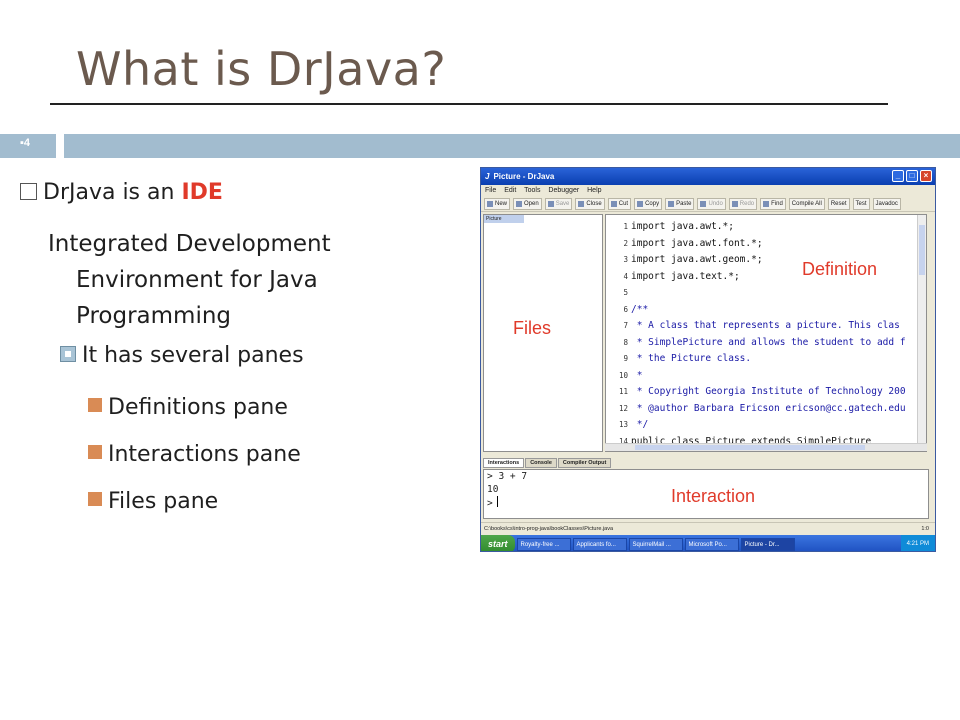  What do you see at coordinates (703, 203) in the screenshot?
I see `undo-icon` at bounding box center [703, 203].